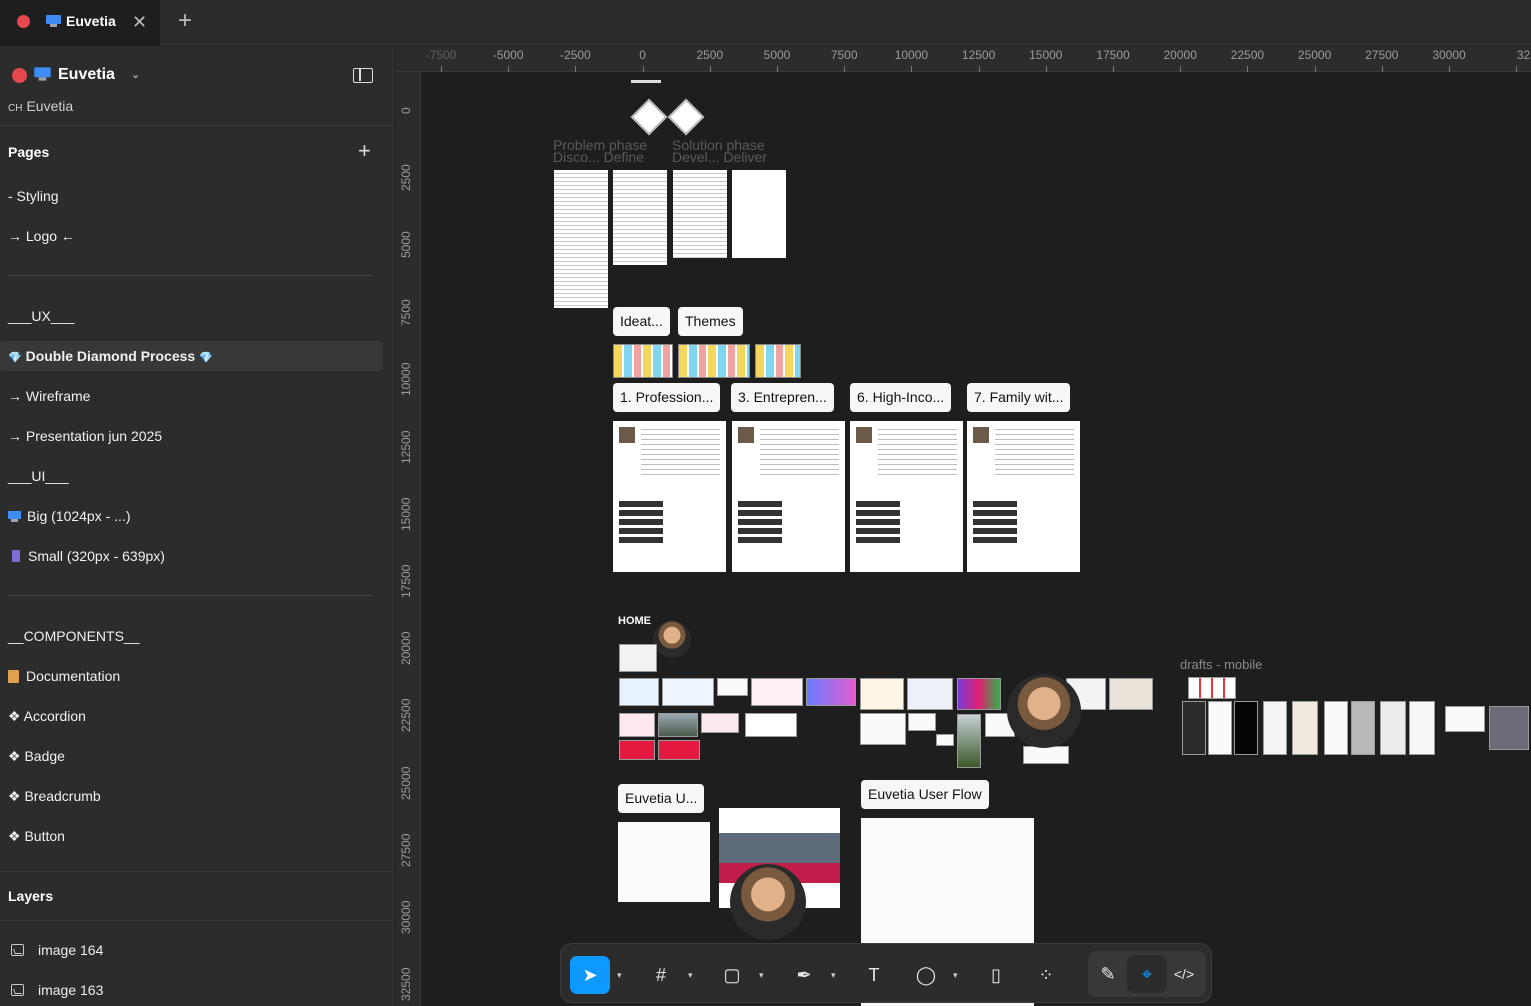 The width and height of the screenshot is (1531, 1006). Describe the element at coordinates (191, 836) in the screenshot. I see `page-item: ❖ Button` at that location.